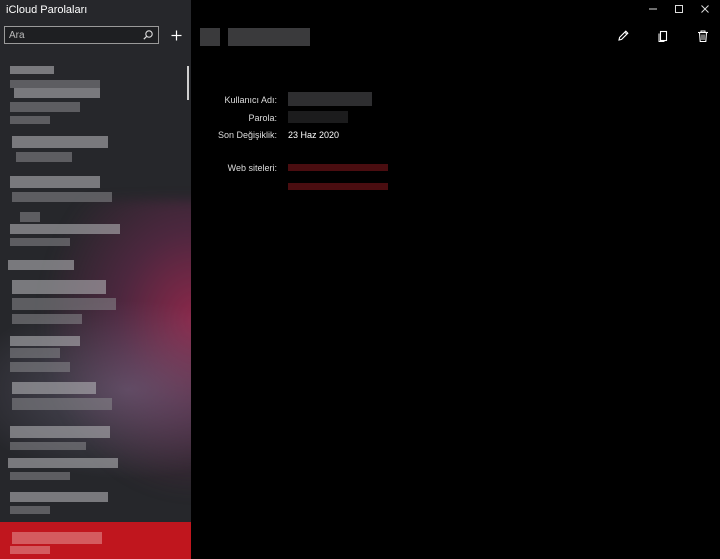 The height and width of the screenshot is (559, 720). What do you see at coordinates (247, 135) in the screenshot?
I see `modified-label: Son Değişiklik:` at bounding box center [247, 135].